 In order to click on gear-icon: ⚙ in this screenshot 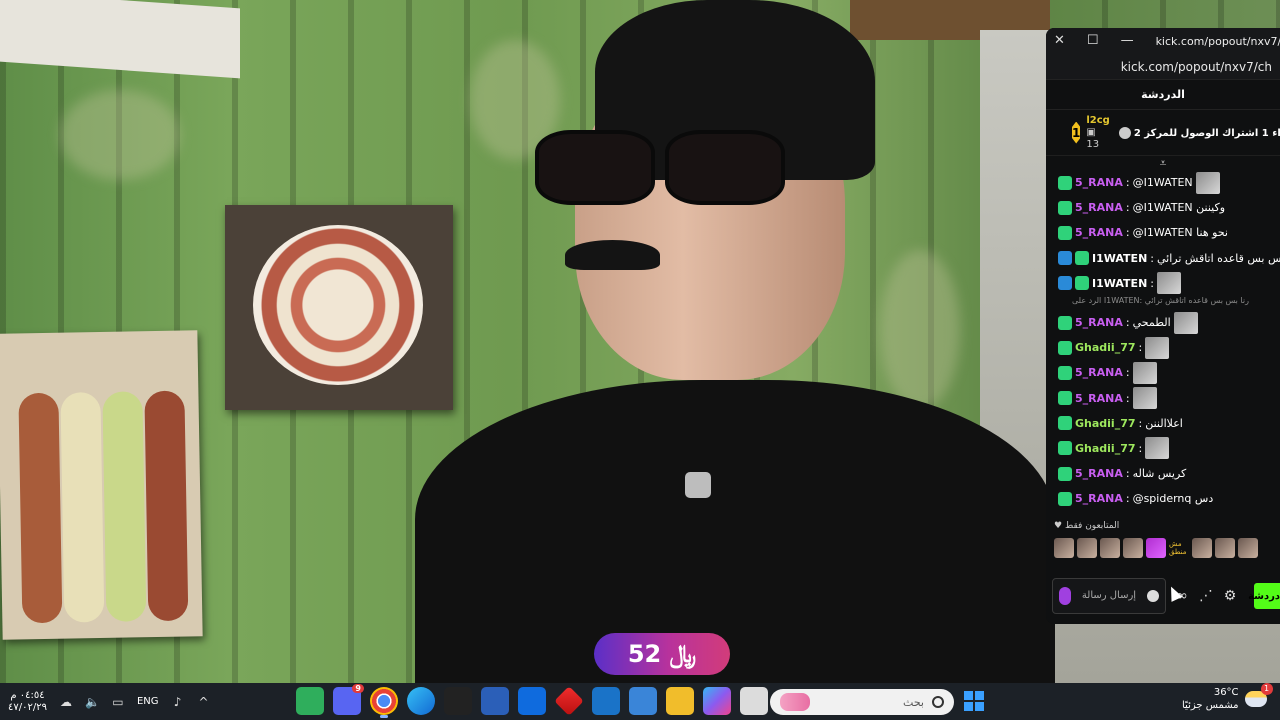, I will do `click(1230, 596)`.